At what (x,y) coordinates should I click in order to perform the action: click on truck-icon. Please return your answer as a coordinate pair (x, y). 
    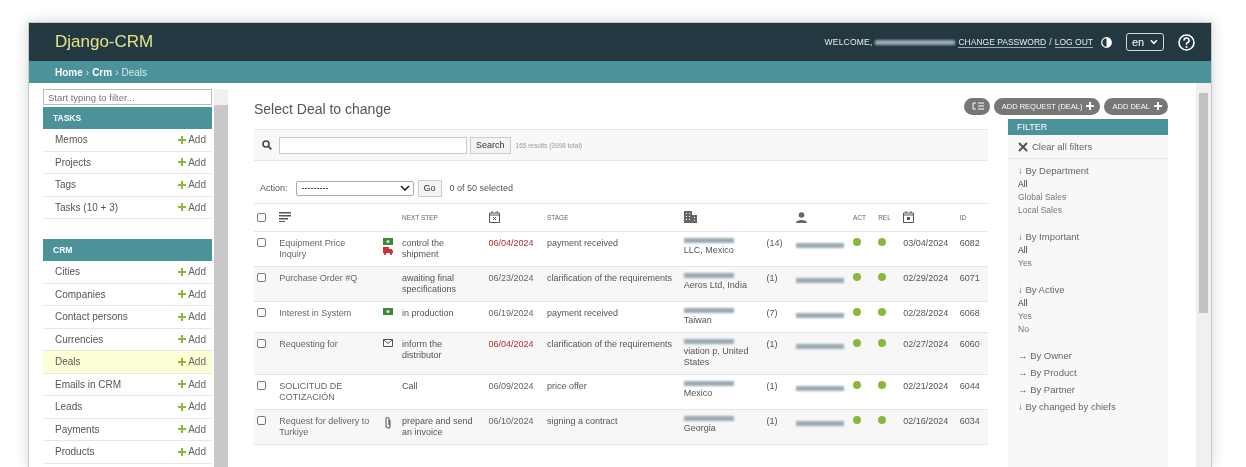
    Looking at the image, I should click on (387, 251).